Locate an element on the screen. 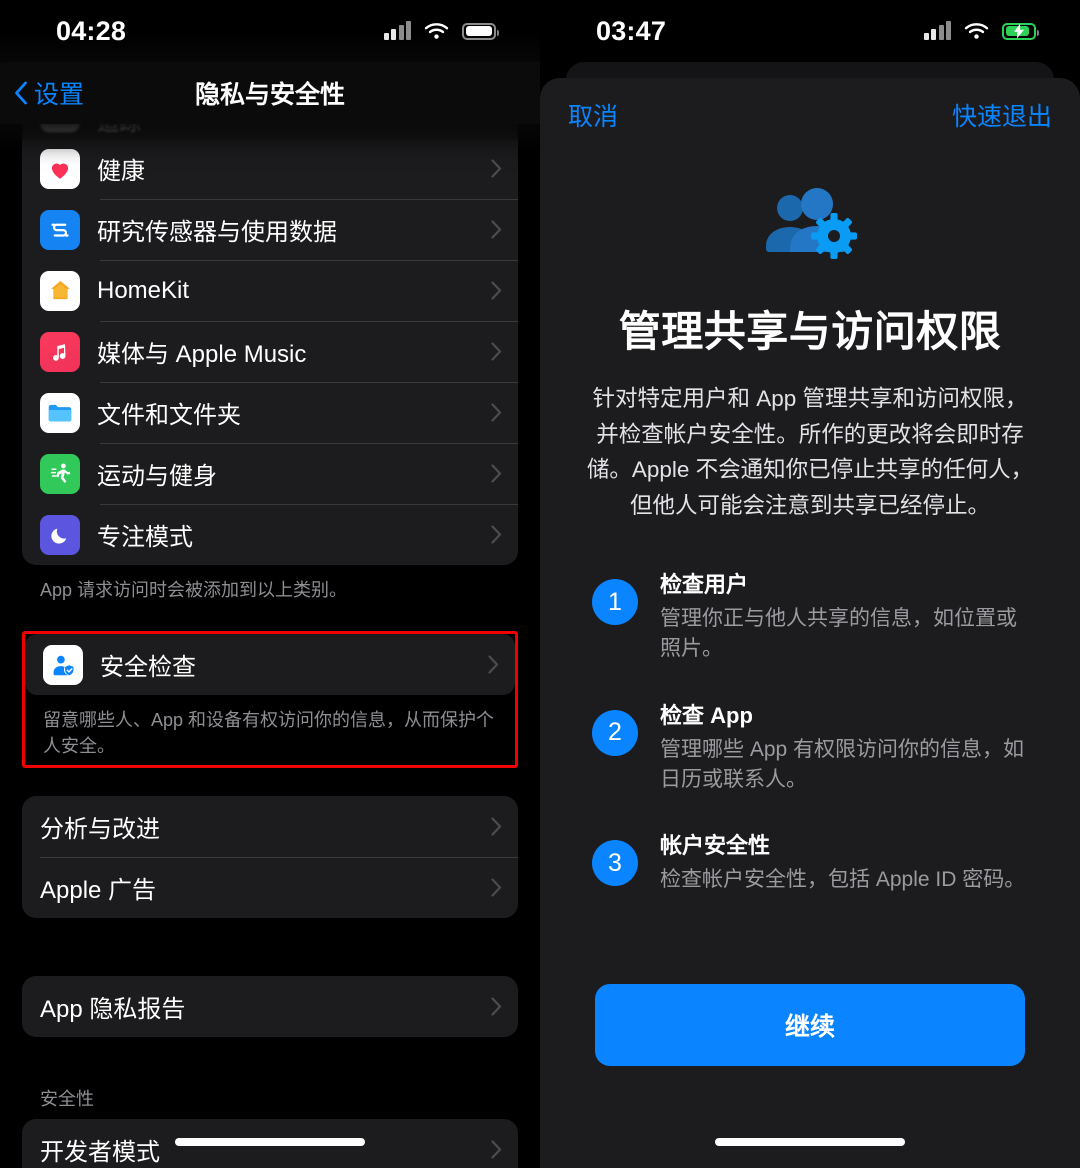 The height and width of the screenshot is (1168, 1080). battery-charging-icon is located at coordinates (1020, 31).